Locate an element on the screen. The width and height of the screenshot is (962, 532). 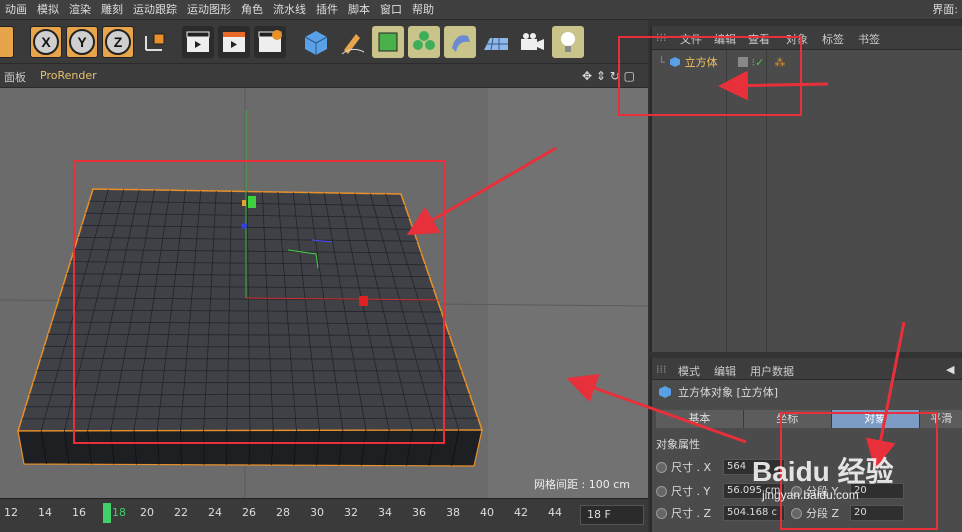
timeline-tick: 32 is located at coordinates (351, 512).